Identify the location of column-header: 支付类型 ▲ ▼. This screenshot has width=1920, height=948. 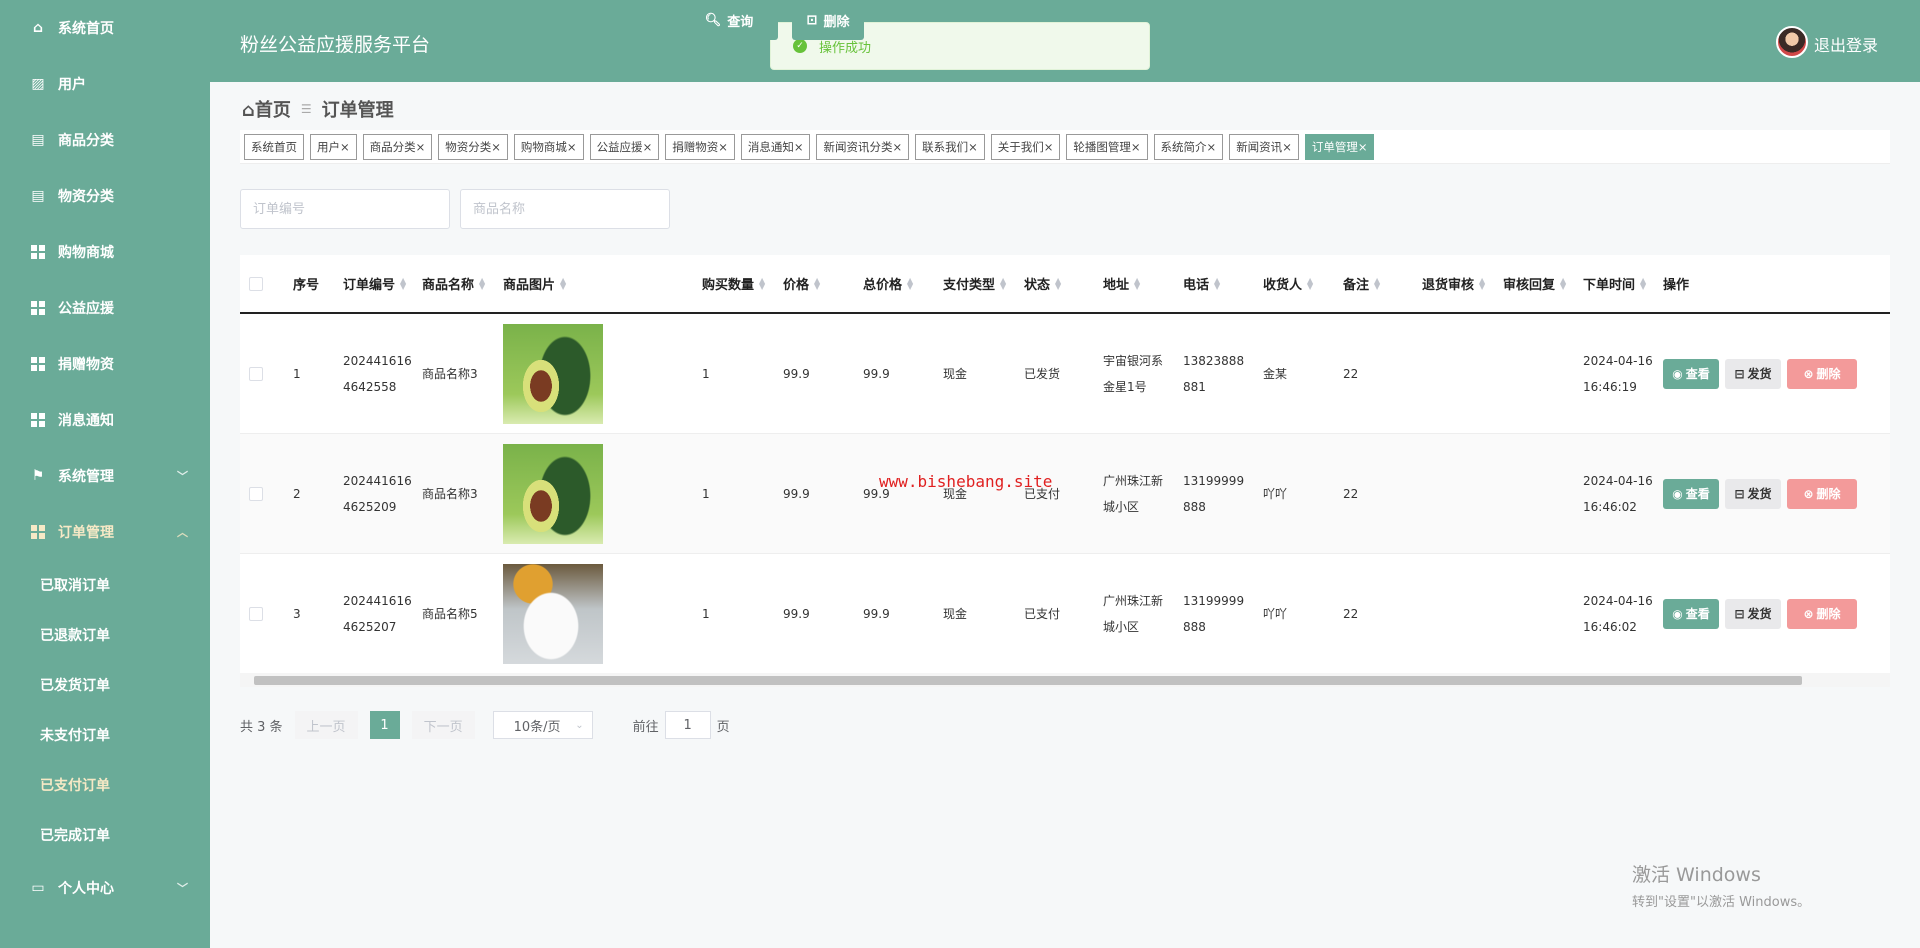
(974, 283).